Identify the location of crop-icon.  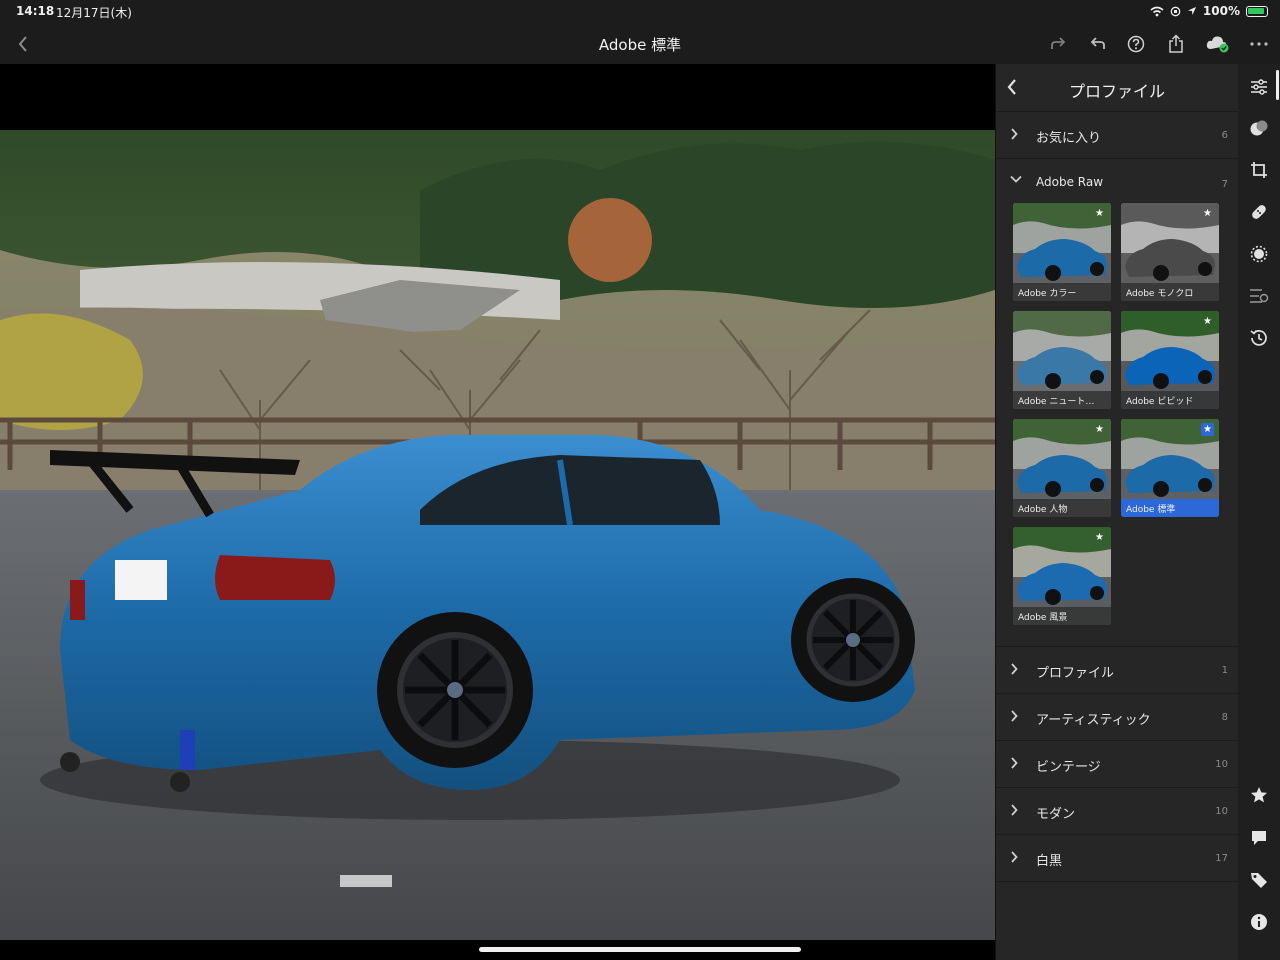
(1259, 170).